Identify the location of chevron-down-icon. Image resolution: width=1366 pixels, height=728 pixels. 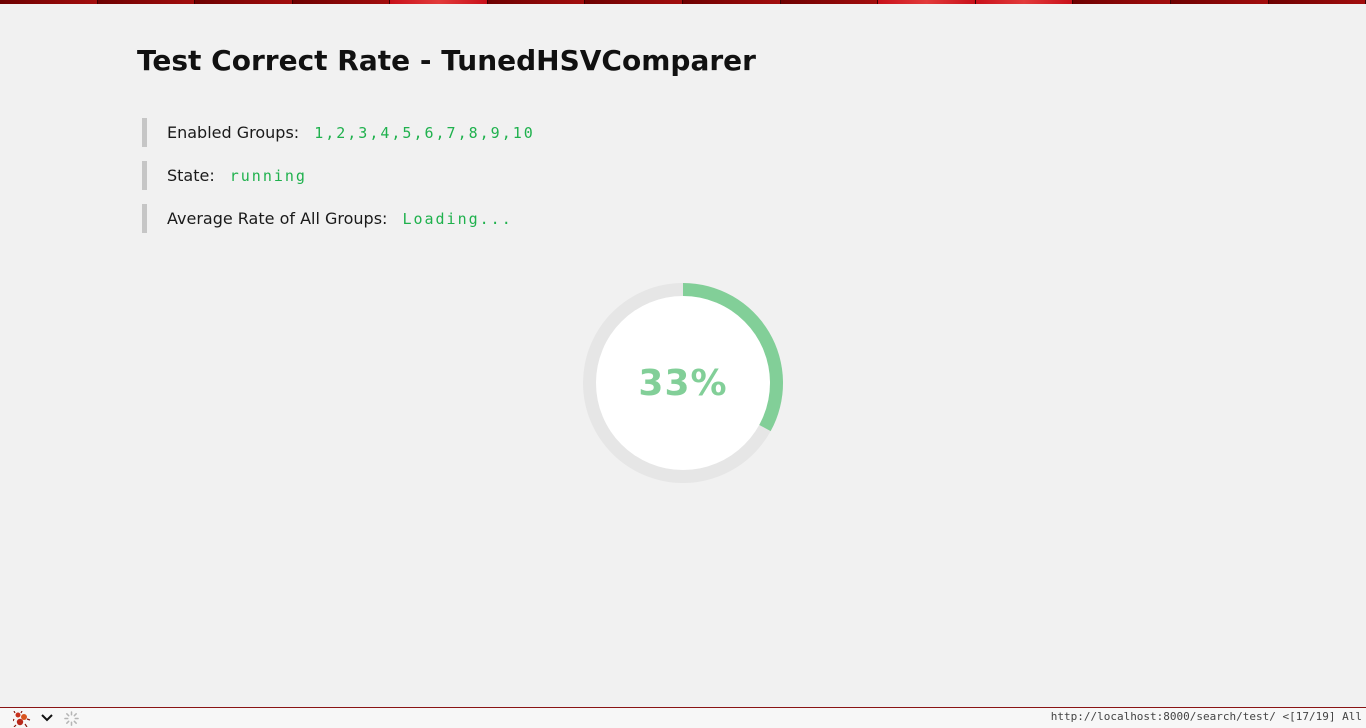
(47, 718).